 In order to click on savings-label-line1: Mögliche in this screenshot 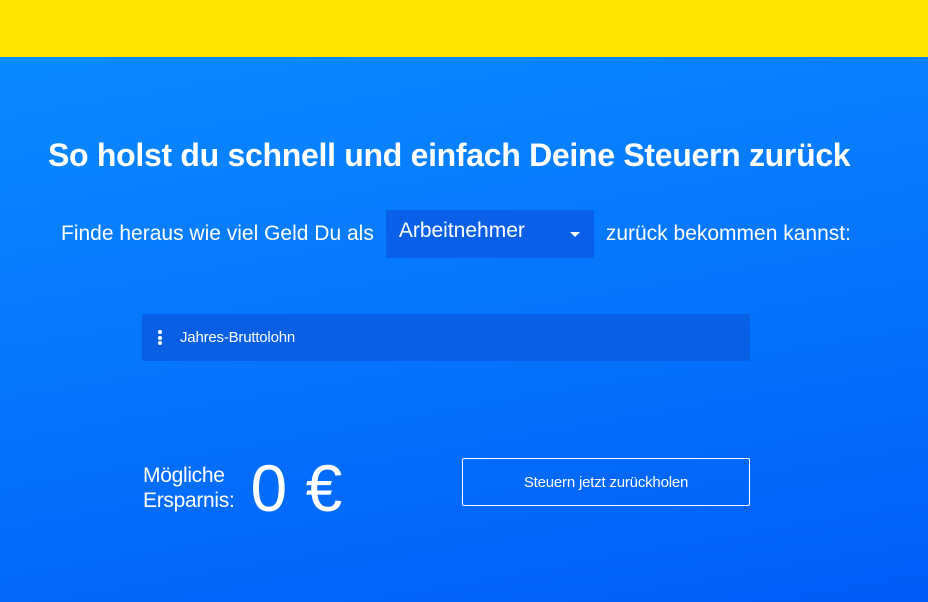, I will do `click(184, 475)`.